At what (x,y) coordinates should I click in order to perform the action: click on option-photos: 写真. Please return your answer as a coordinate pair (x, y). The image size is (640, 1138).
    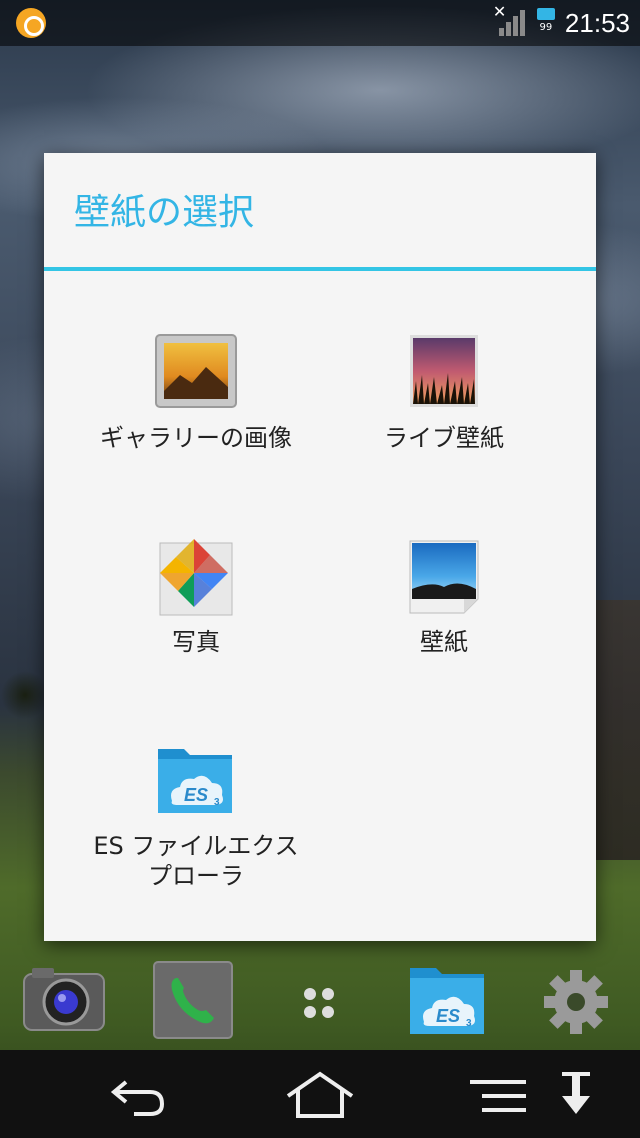
    Looking at the image, I should click on (196, 625).